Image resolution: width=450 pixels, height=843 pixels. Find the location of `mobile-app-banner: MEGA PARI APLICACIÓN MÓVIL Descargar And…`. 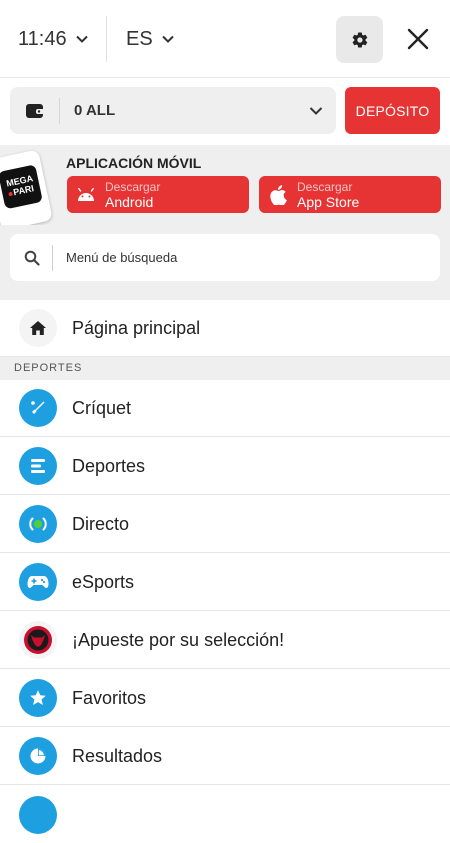

mobile-app-banner: MEGA PARI APLICACIÓN MÓVIL Descargar And… is located at coordinates (225, 188).